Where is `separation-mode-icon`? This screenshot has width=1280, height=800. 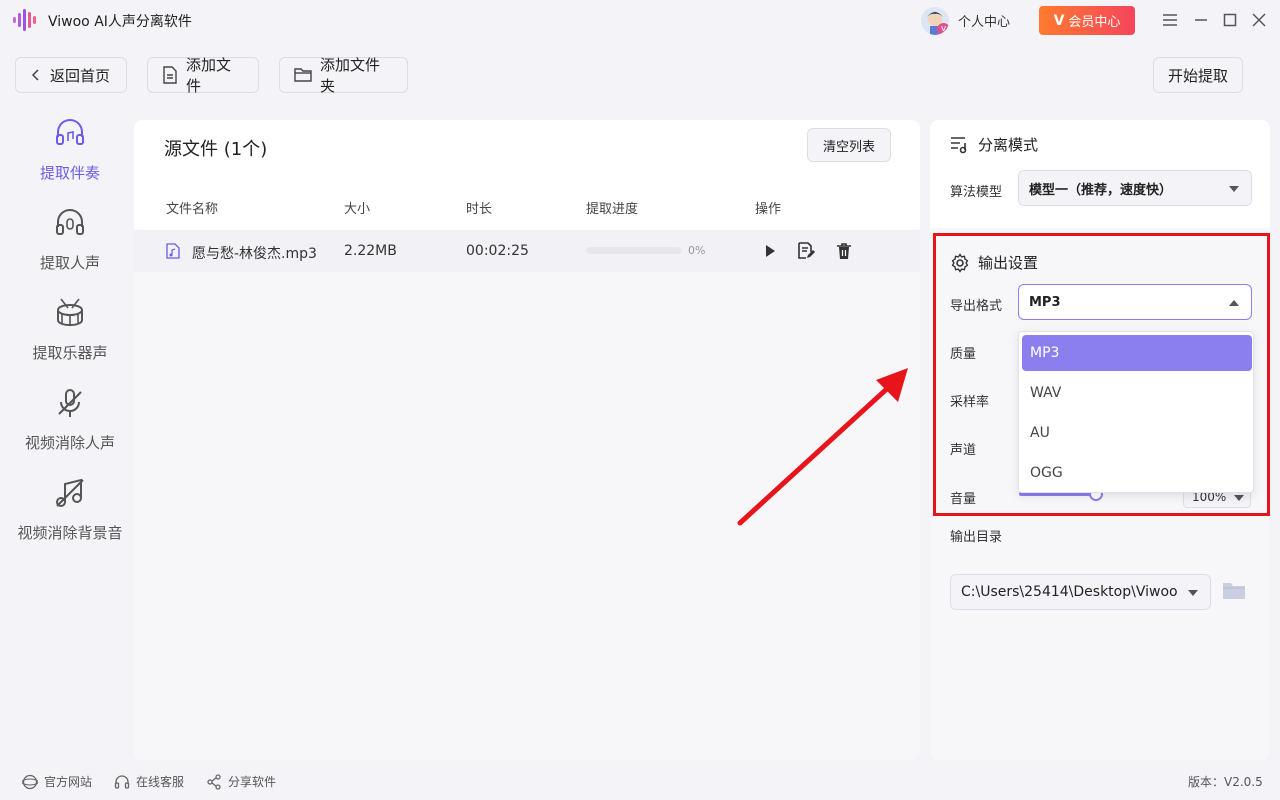
separation-mode-icon is located at coordinates (959, 144).